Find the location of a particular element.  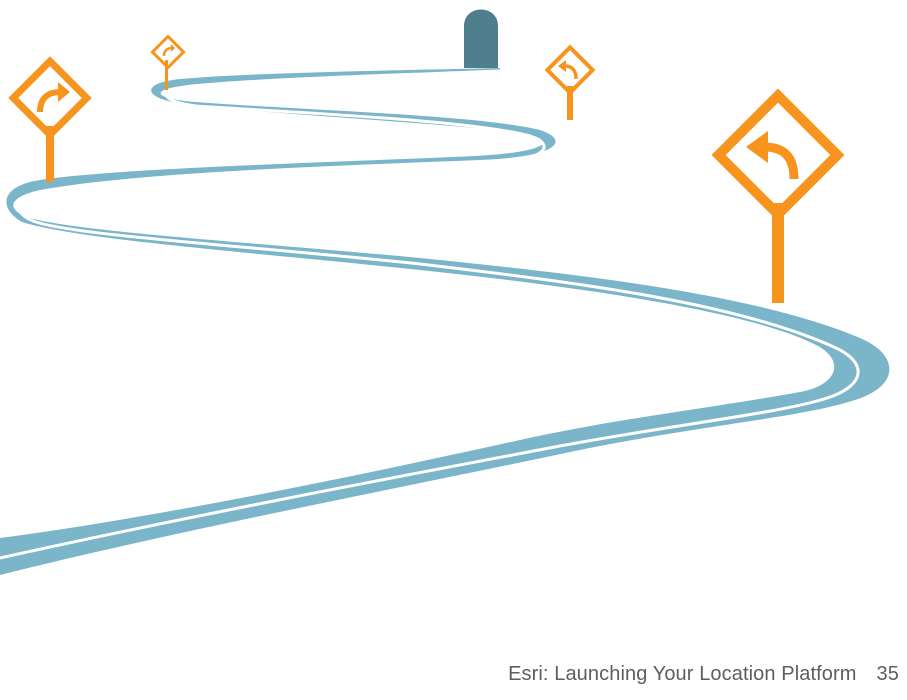

page-footer: Esri: Launching Your Location Platform 35 is located at coordinates (703, 674).